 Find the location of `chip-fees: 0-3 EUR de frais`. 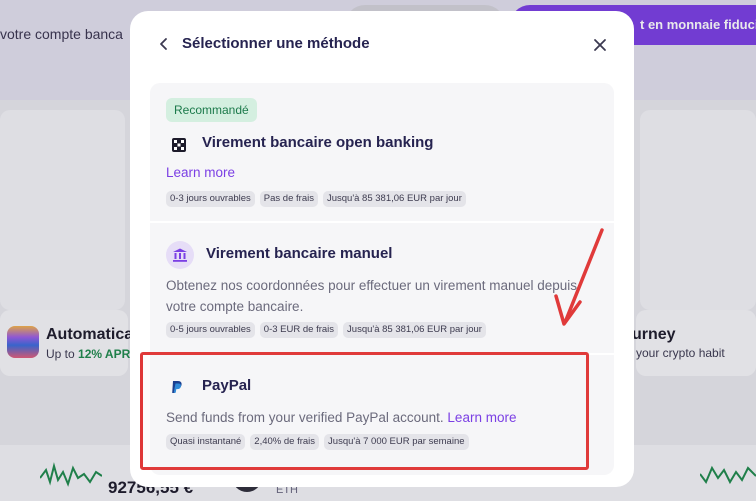

chip-fees: 0-3 EUR de frais is located at coordinates (299, 330).